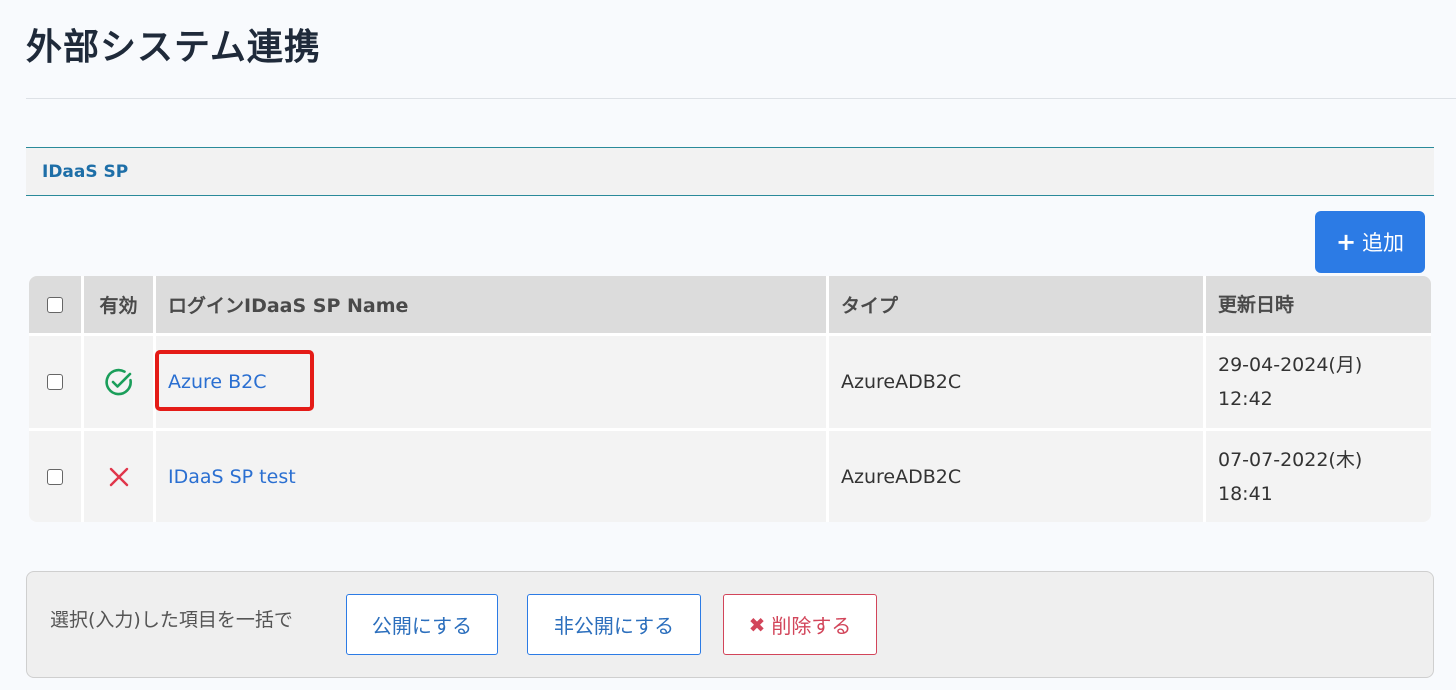  I want to click on delete-button: ✖ 削除する, so click(800, 624).